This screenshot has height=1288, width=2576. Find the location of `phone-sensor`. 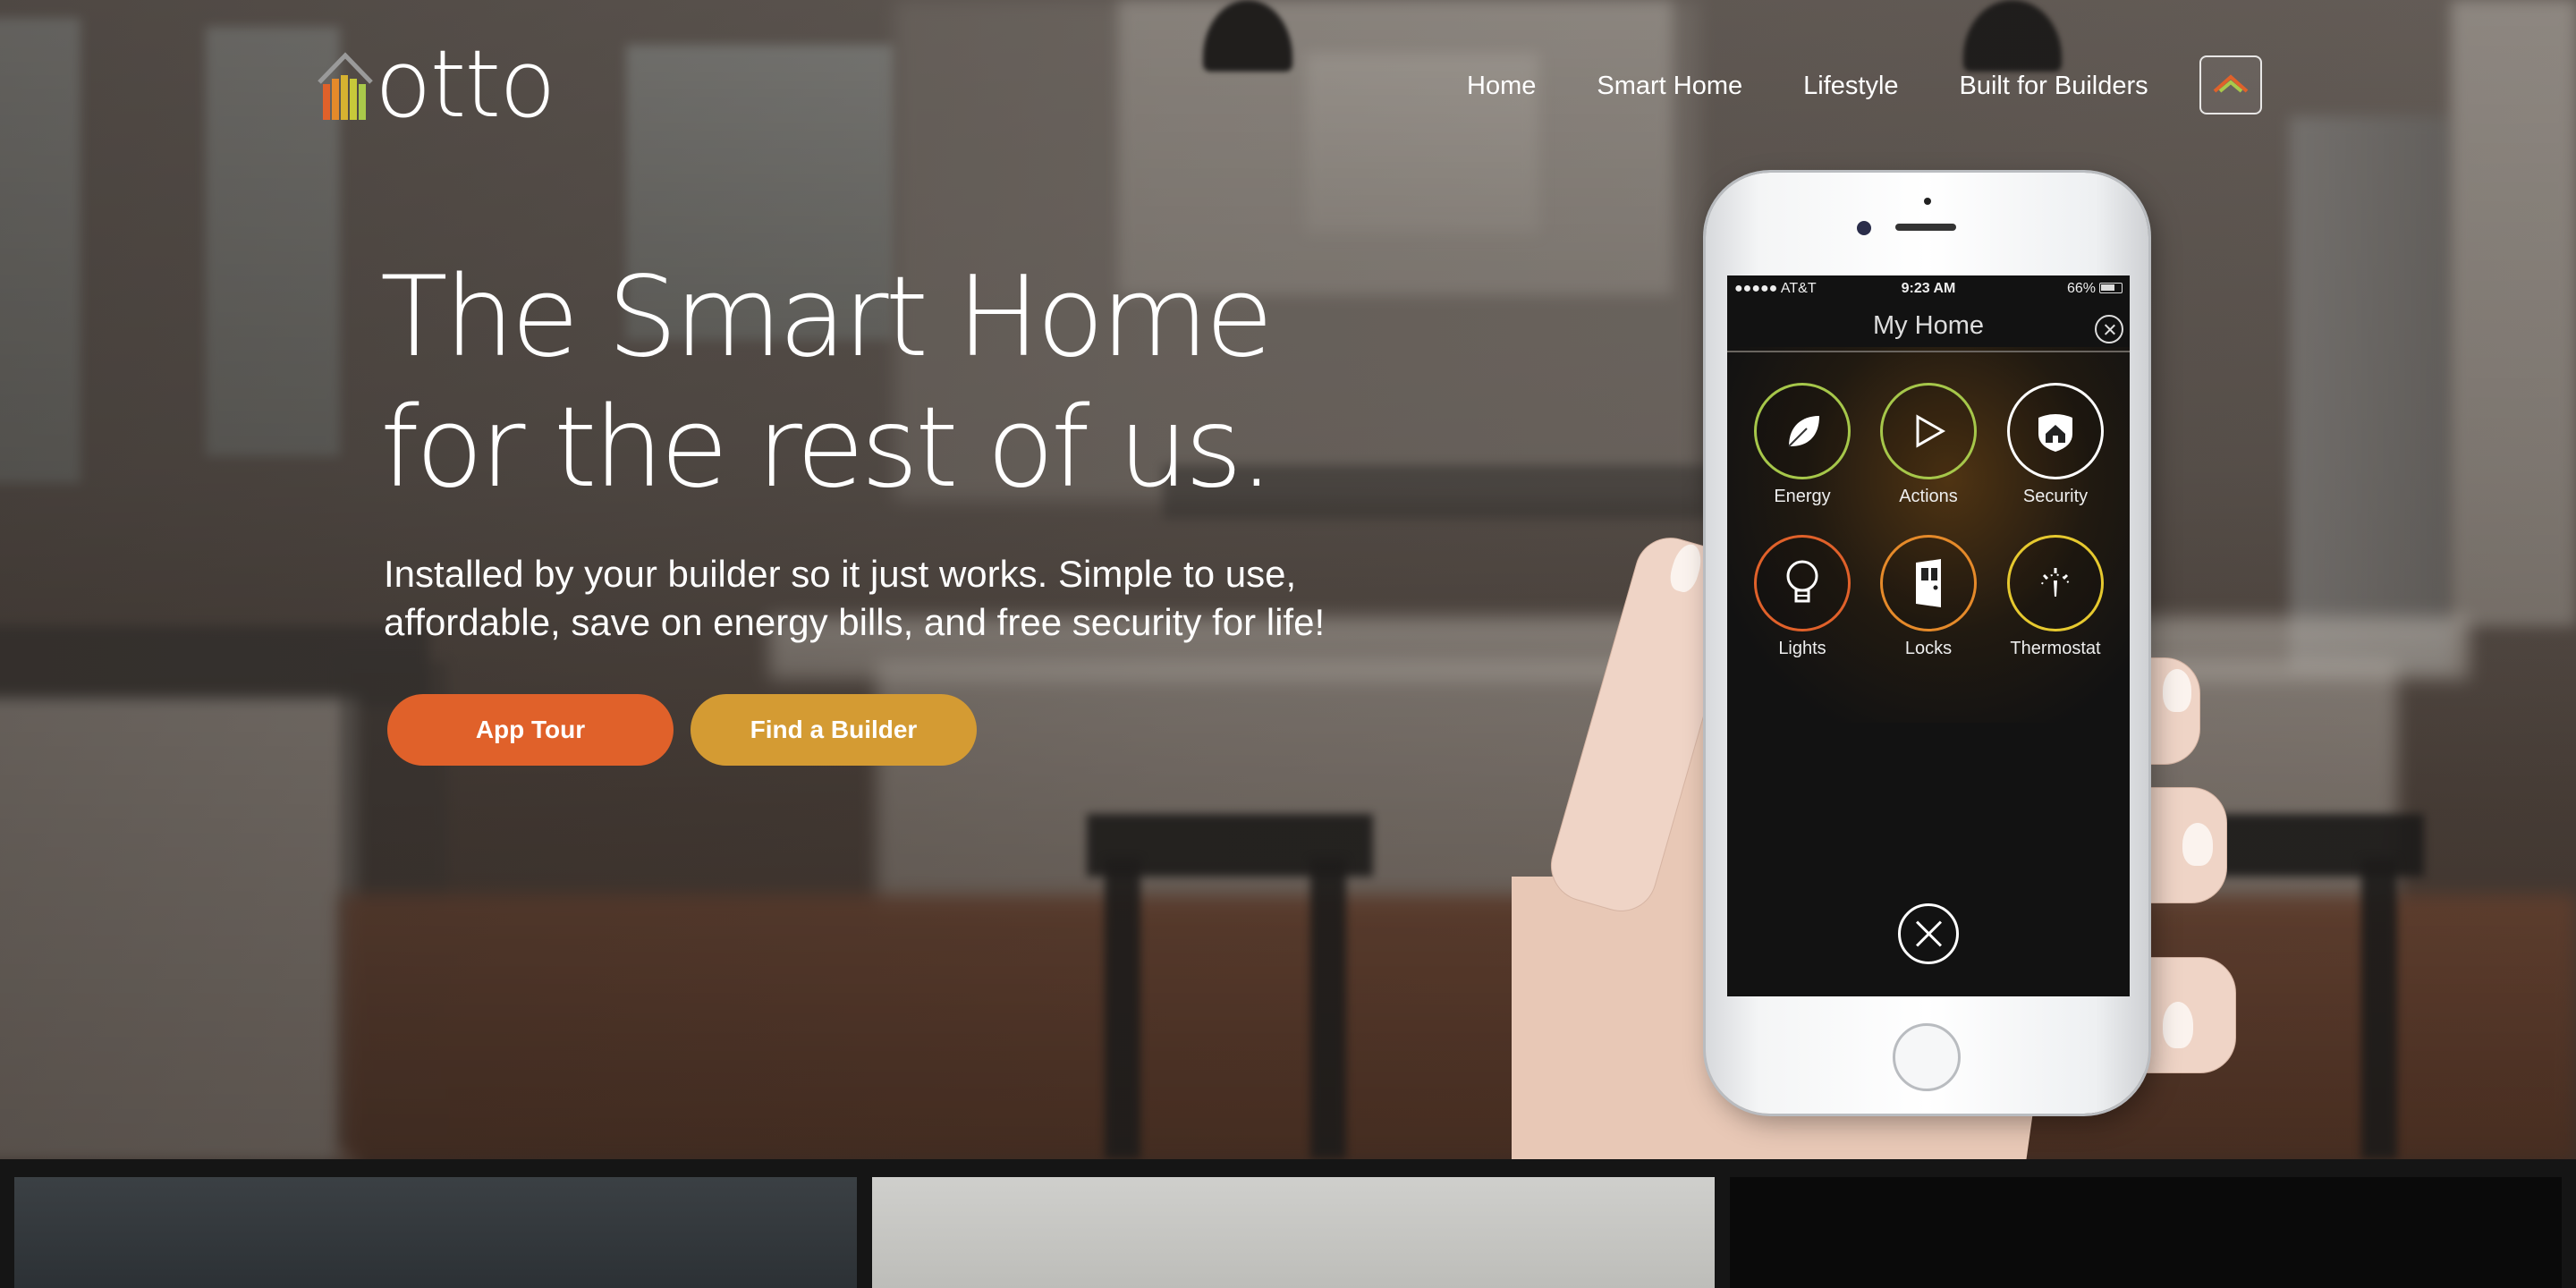

phone-sensor is located at coordinates (1927, 201).